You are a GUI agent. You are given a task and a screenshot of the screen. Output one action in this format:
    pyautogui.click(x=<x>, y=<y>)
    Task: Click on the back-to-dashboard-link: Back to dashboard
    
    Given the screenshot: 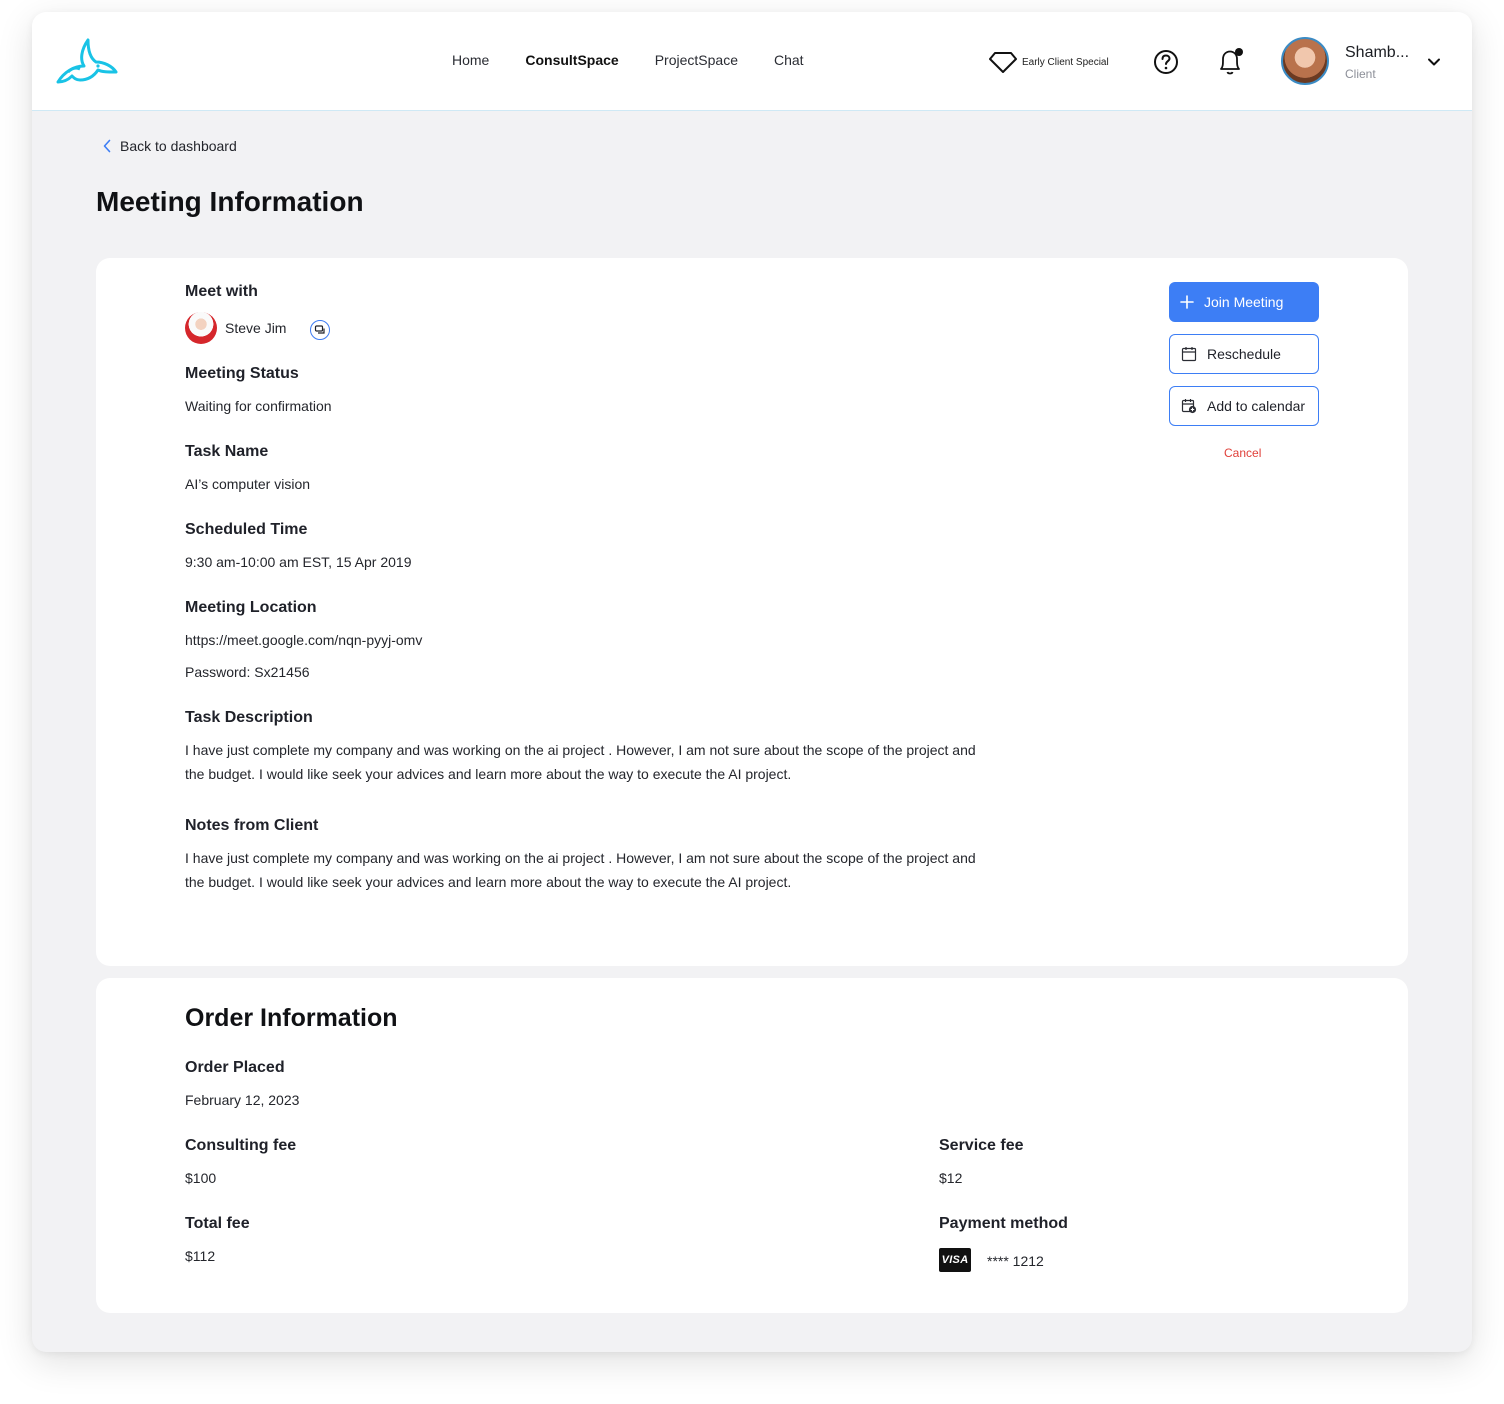 What is the action you would take?
    pyautogui.click(x=169, y=146)
    